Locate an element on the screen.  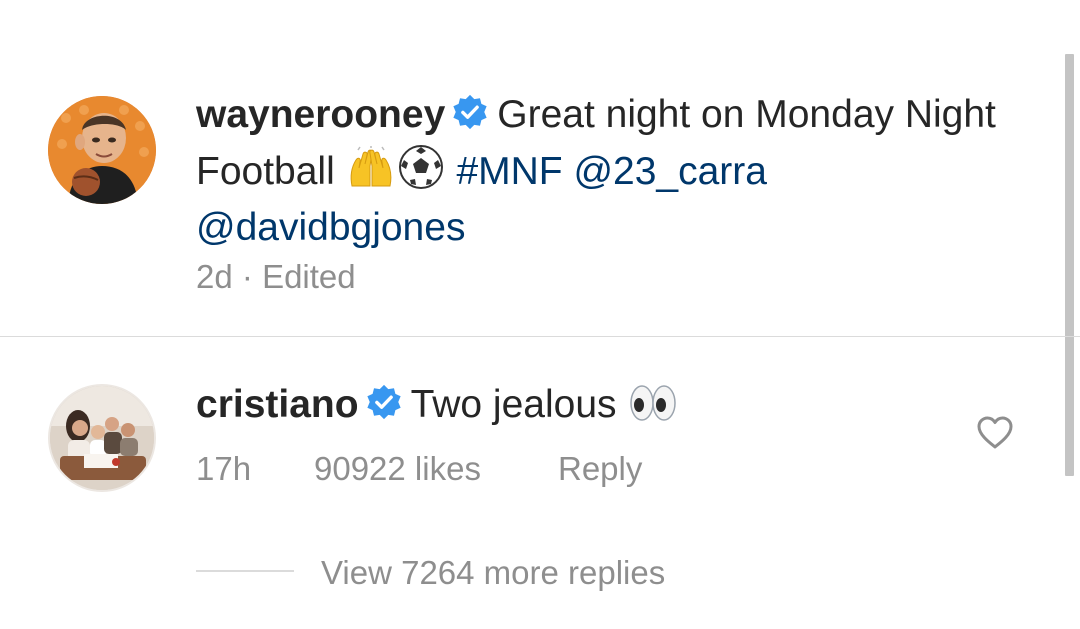
mention-link: @davidbgjones is located at coordinates (330, 227).